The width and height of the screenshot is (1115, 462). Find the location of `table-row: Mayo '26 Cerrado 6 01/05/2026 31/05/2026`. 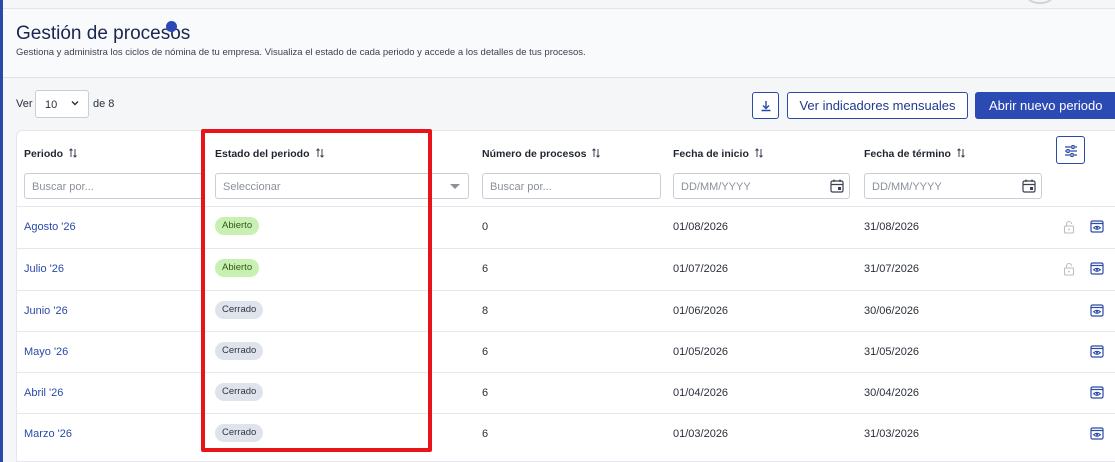

table-row: Mayo '26 Cerrado 6 01/05/2026 31/05/2026 is located at coordinates (566, 351).